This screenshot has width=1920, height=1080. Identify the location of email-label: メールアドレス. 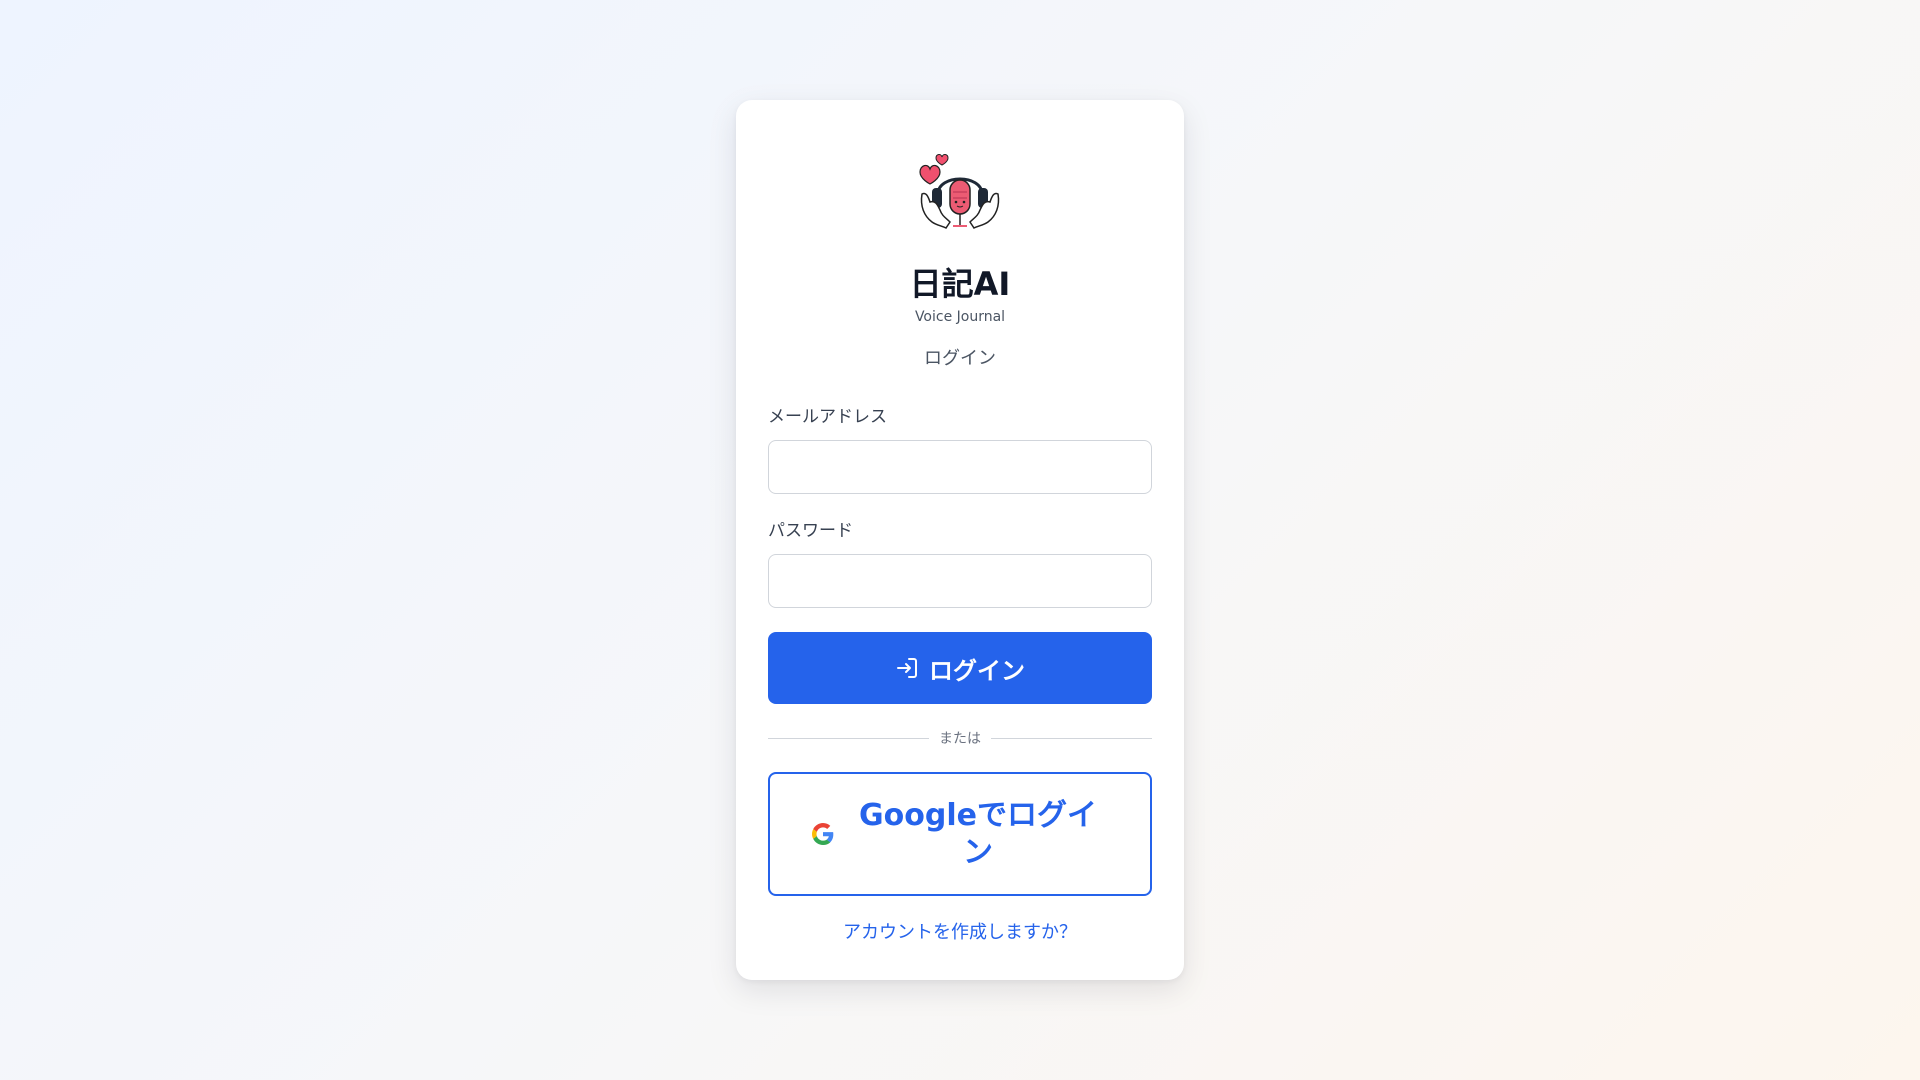
(827, 417).